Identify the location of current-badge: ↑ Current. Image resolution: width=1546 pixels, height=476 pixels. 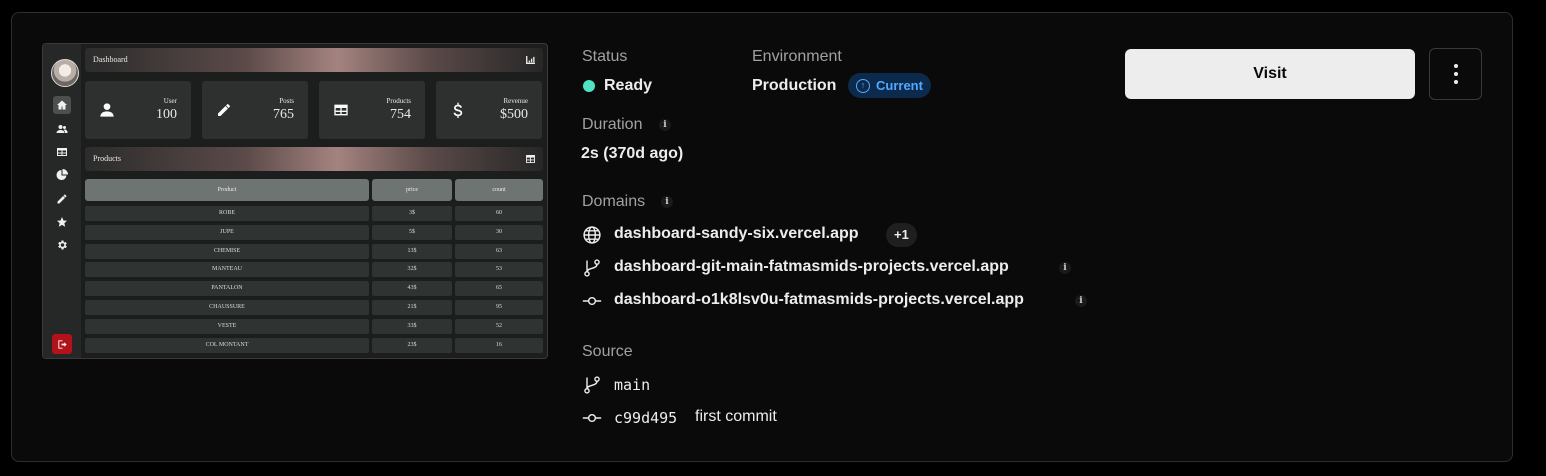
(889, 85).